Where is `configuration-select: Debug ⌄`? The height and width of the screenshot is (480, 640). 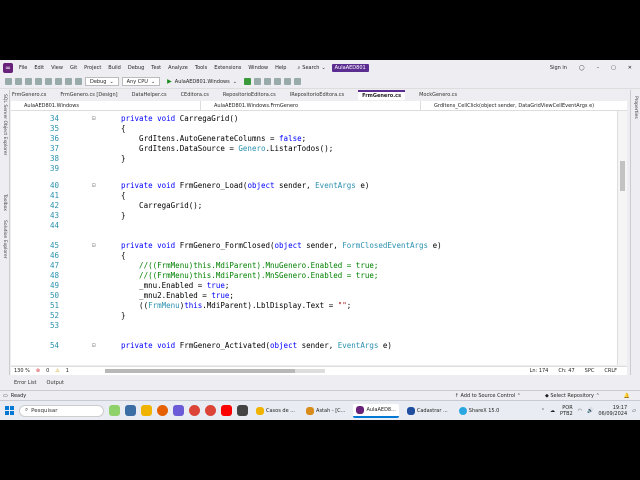
configuration-select: Debug ⌄ is located at coordinates (102, 81).